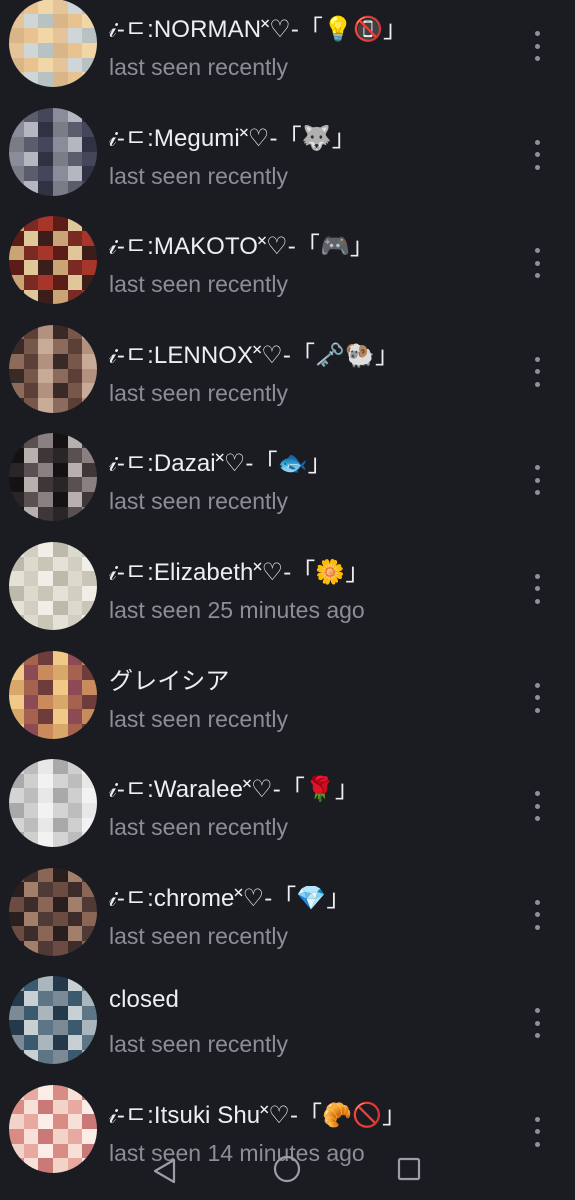 This screenshot has height=1200, width=575. I want to click on back-icon, so click(165, 1171).